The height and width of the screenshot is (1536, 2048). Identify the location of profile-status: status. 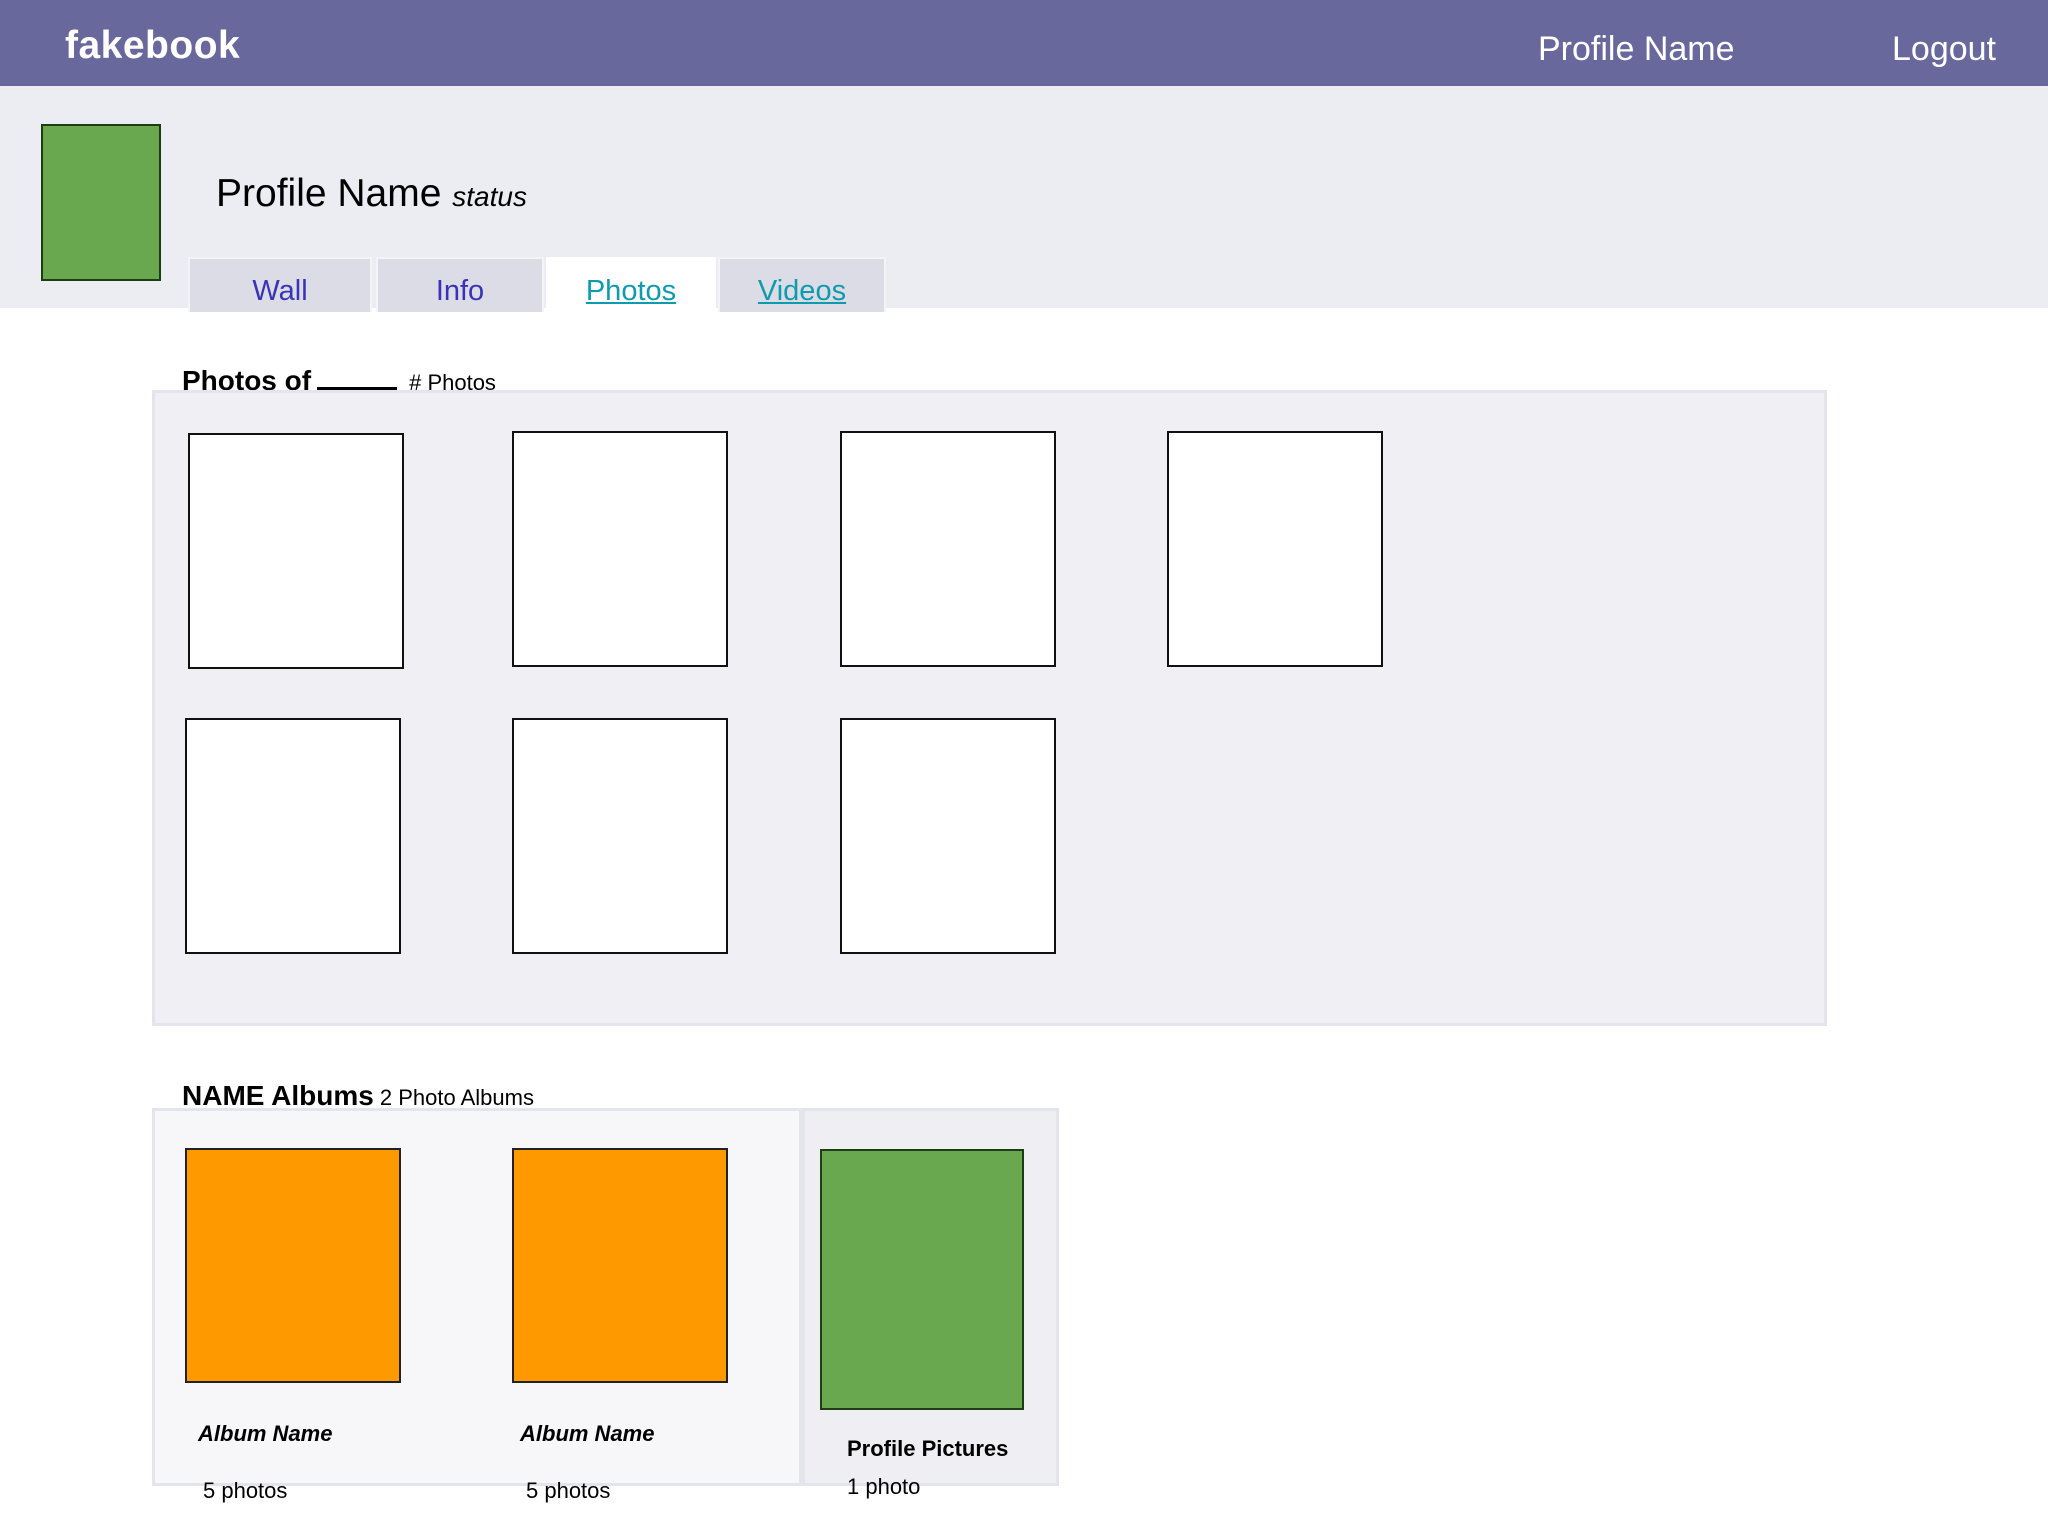
(489, 196).